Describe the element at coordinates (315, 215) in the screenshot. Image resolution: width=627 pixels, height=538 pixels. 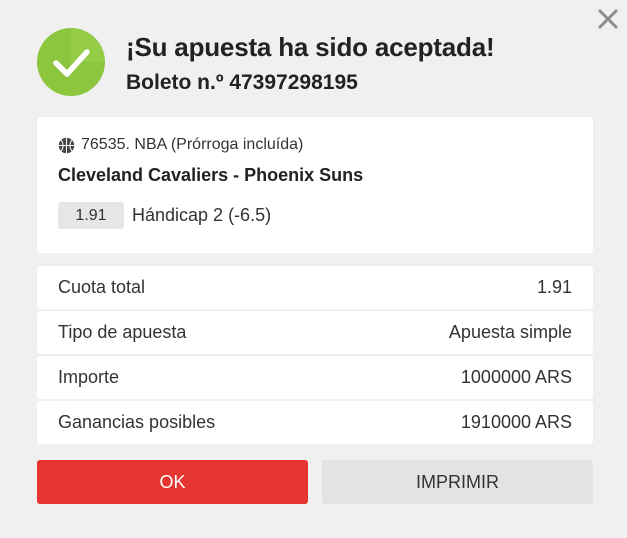
I see `bet-selection: 1.91 Hándicap 2 (-6.5)` at that location.